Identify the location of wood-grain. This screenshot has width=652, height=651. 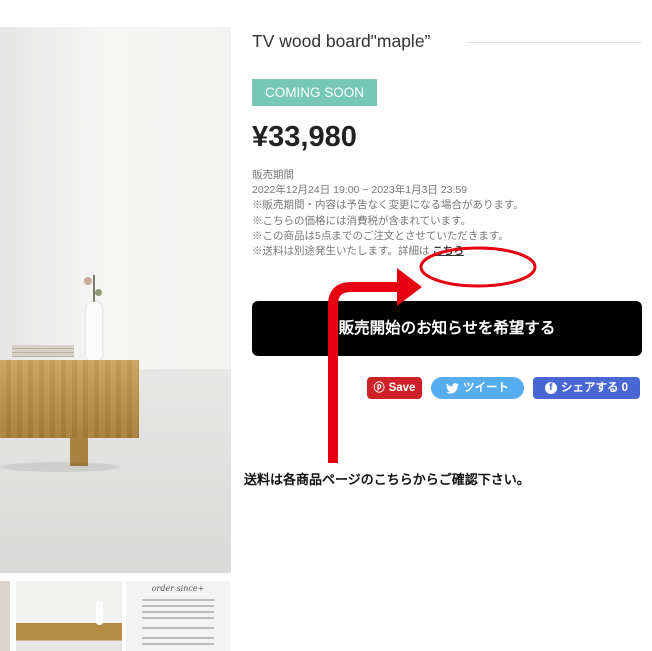
(69, 399).